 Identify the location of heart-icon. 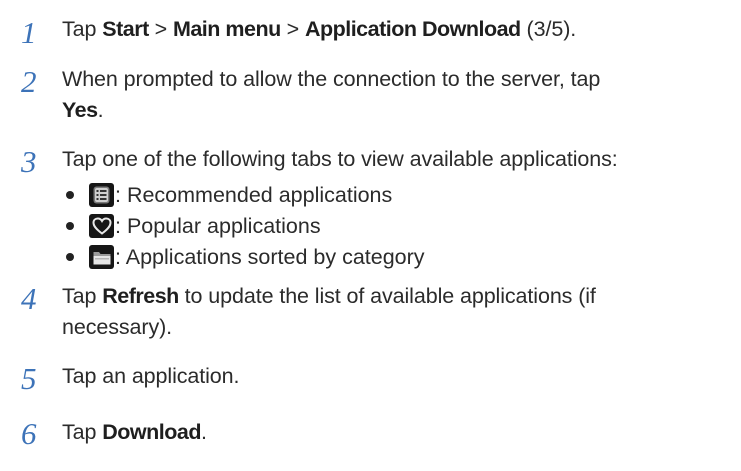
(101, 226).